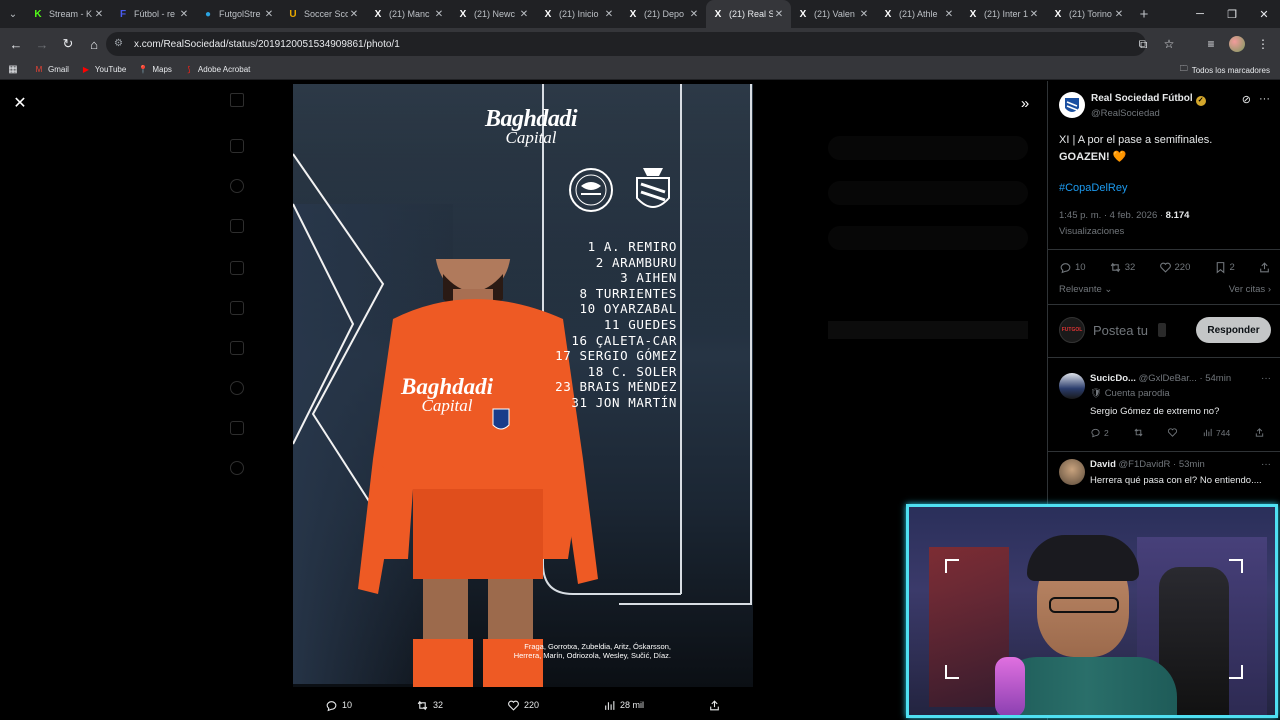  Describe the element at coordinates (42, 44) in the screenshot. I see `forward-icon: →` at that location.